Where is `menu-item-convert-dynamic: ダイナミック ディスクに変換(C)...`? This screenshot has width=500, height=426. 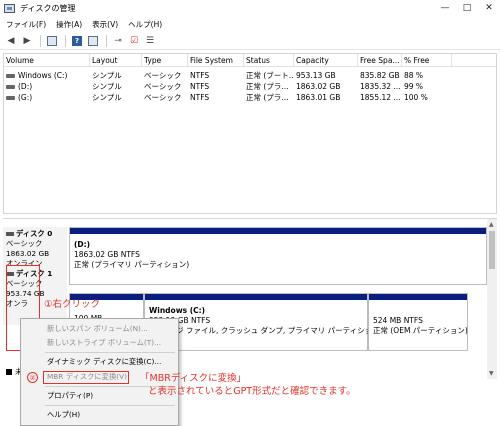
menu-item-convert-dynamic: ダイナミック ディスクに変換(C)... is located at coordinates (104, 362).